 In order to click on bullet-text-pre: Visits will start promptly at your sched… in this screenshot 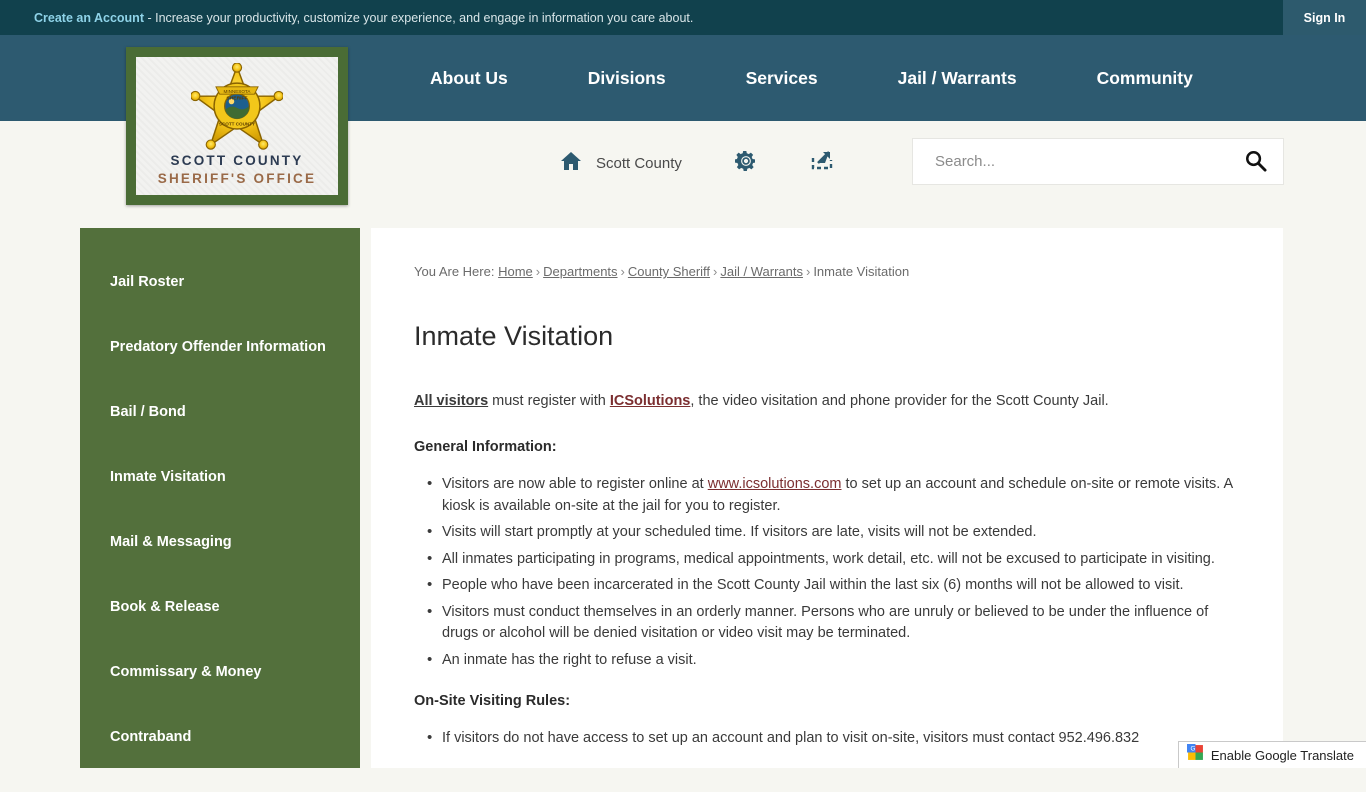, I will do `click(739, 532)`.